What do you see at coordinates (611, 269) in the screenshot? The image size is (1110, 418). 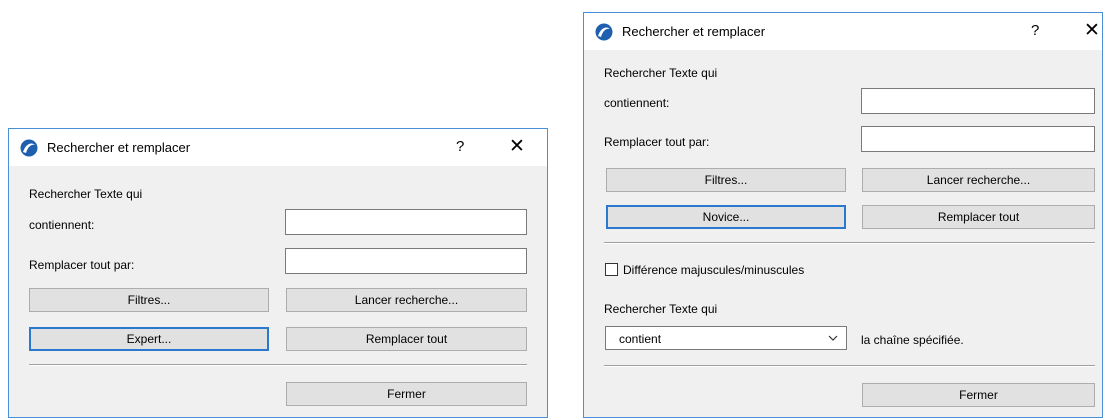 I see `case-sensitive-checkbox` at bounding box center [611, 269].